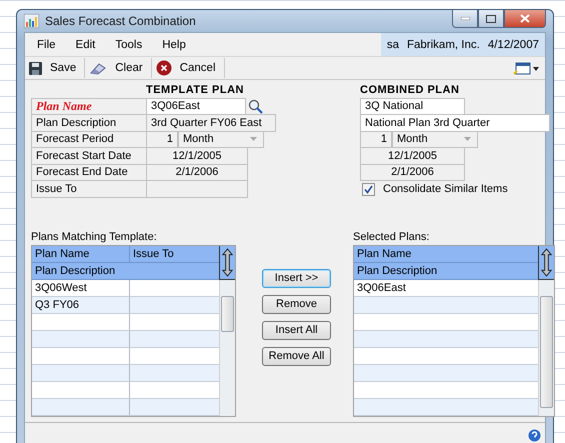  What do you see at coordinates (410, 90) in the screenshot?
I see `section-heading: COMBINED PLAN` at bounding box center [410, 90].